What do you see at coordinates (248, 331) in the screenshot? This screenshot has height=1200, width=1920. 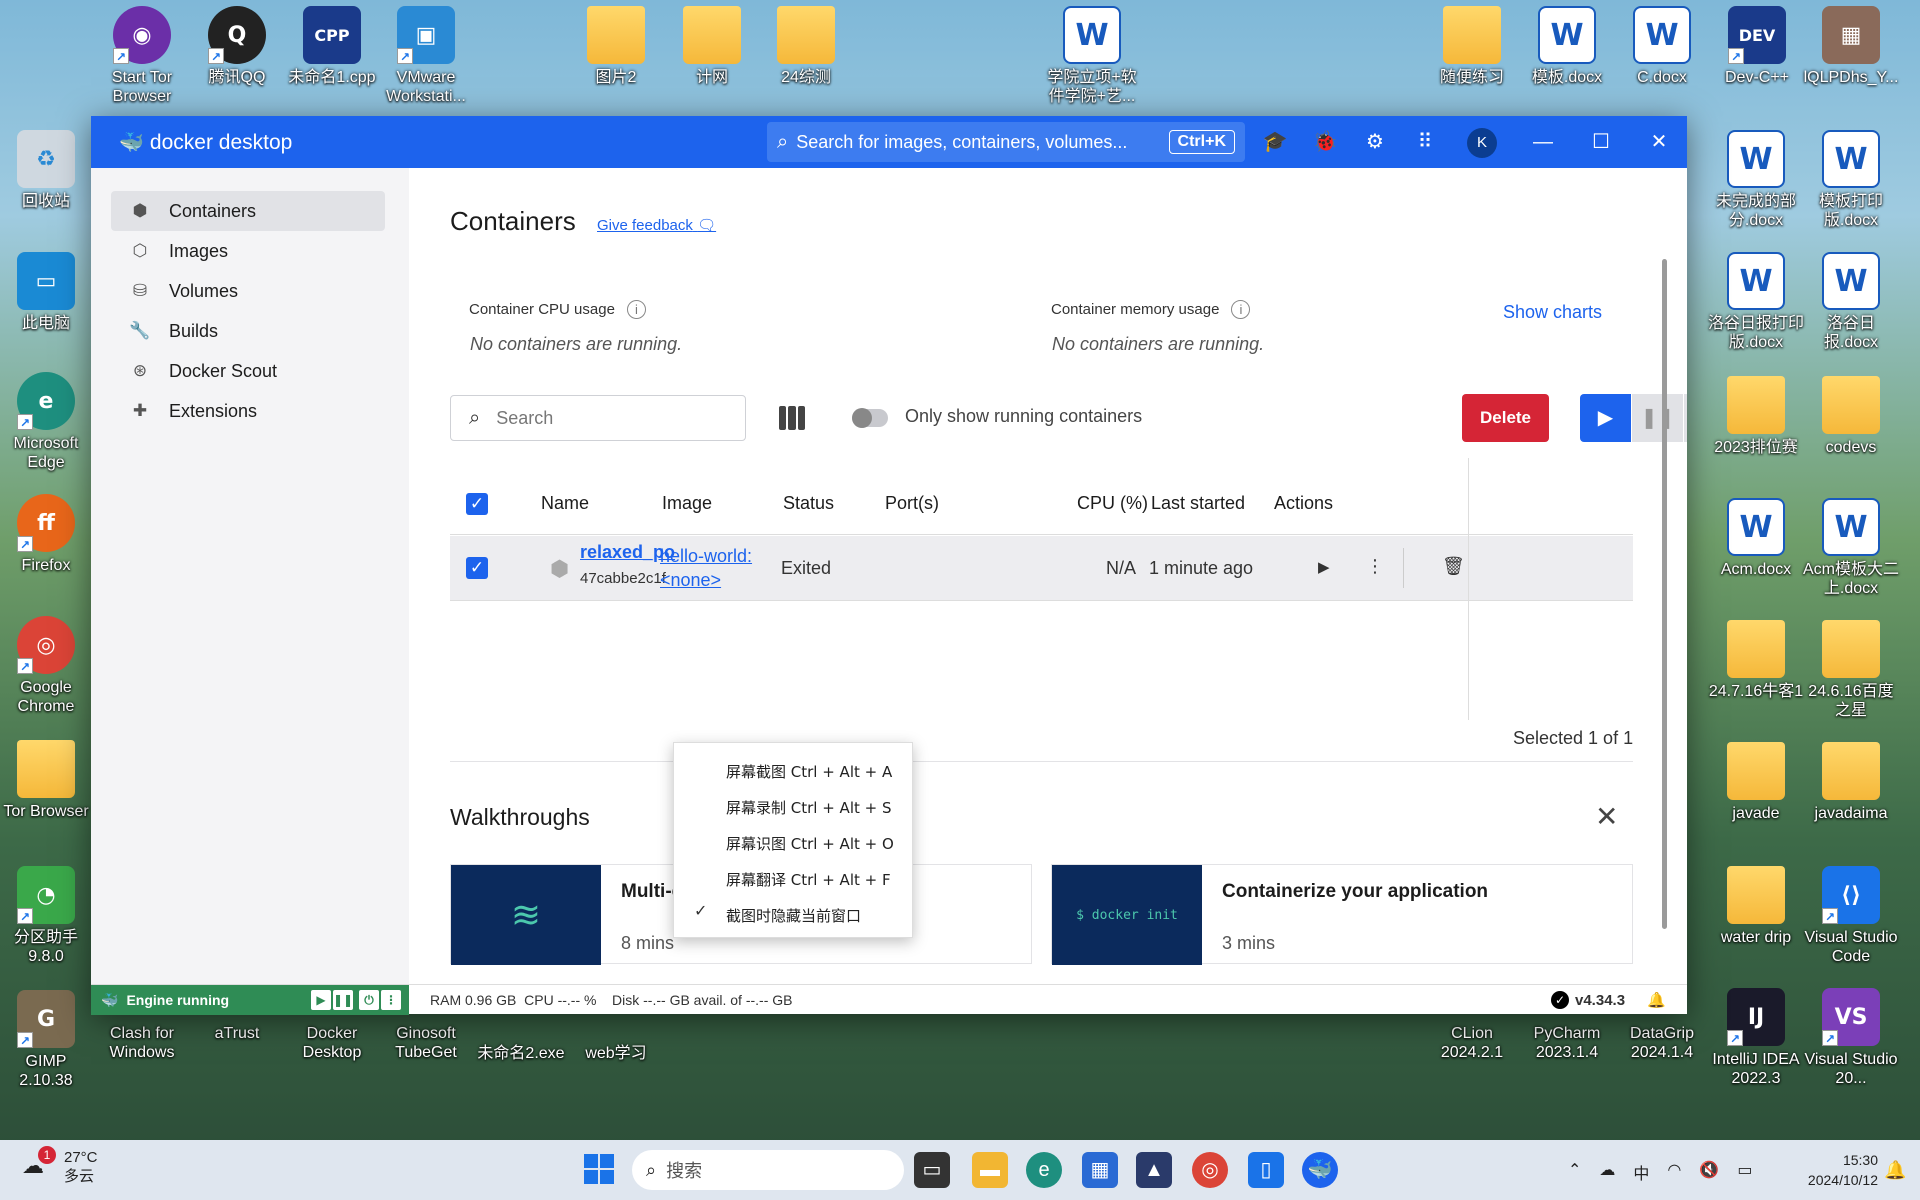 I see `sidebar-item-builds: 🔧 Builds` at bounding box center [248, 331].